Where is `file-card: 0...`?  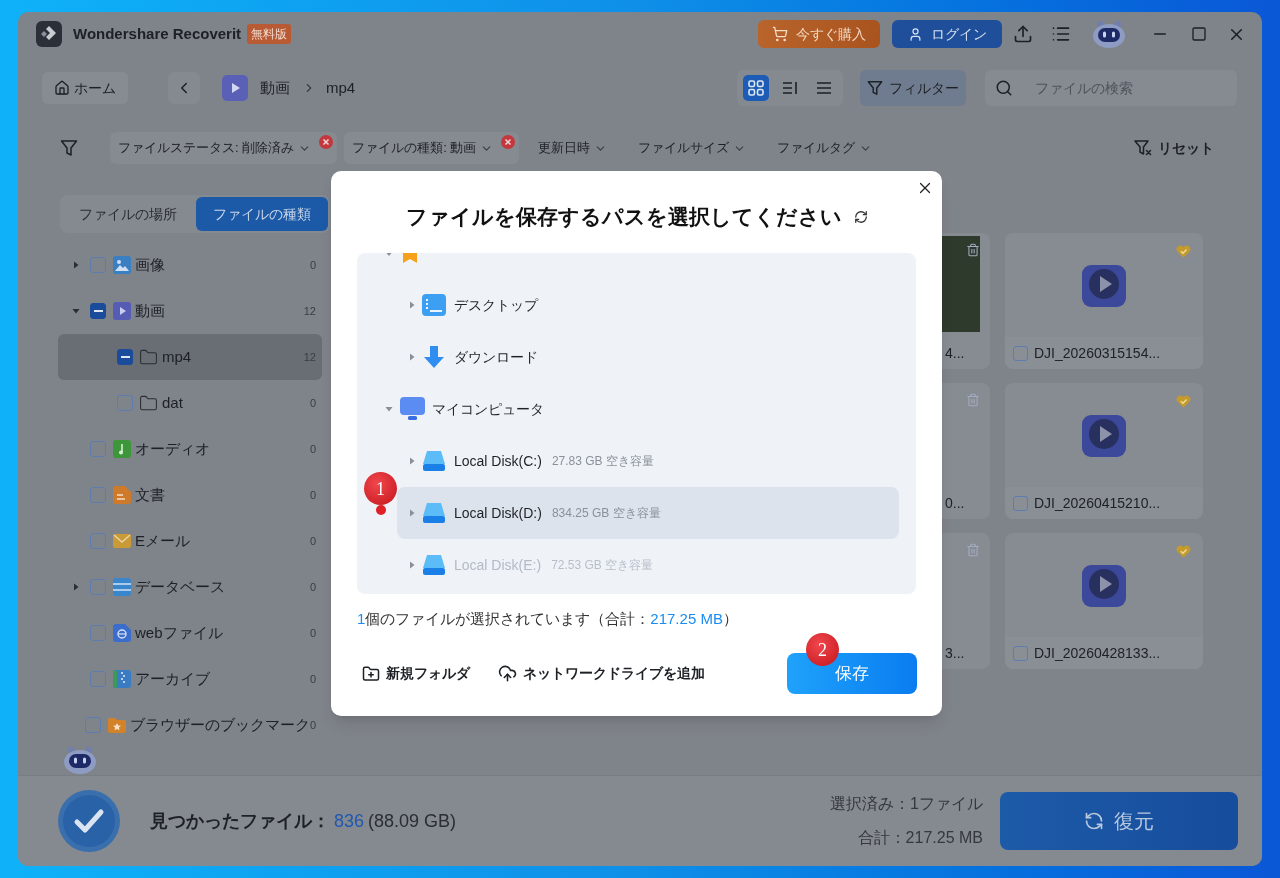
file-card: 0... is located at coordinates (966, 451).